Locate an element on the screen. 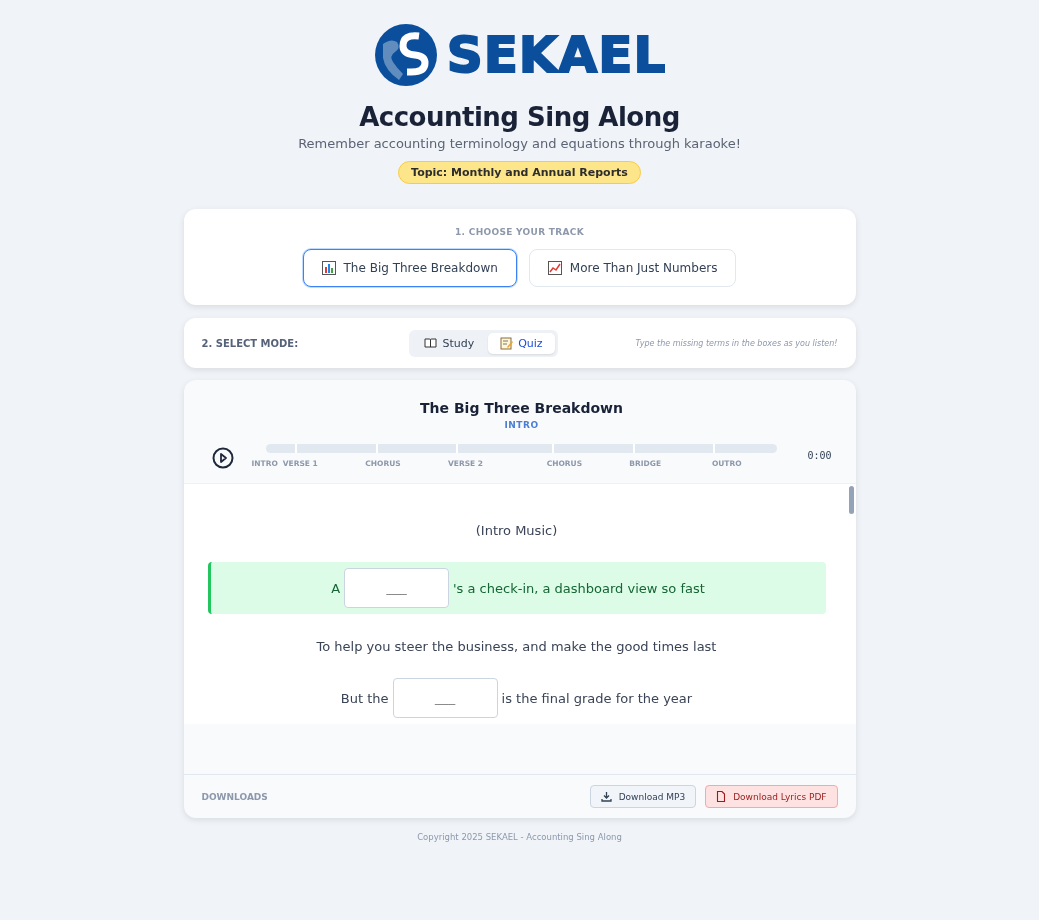 The height and width of the screenshot is (920, 1039). lyric-text: (Intro Music) is located at coordinates (516, 530).